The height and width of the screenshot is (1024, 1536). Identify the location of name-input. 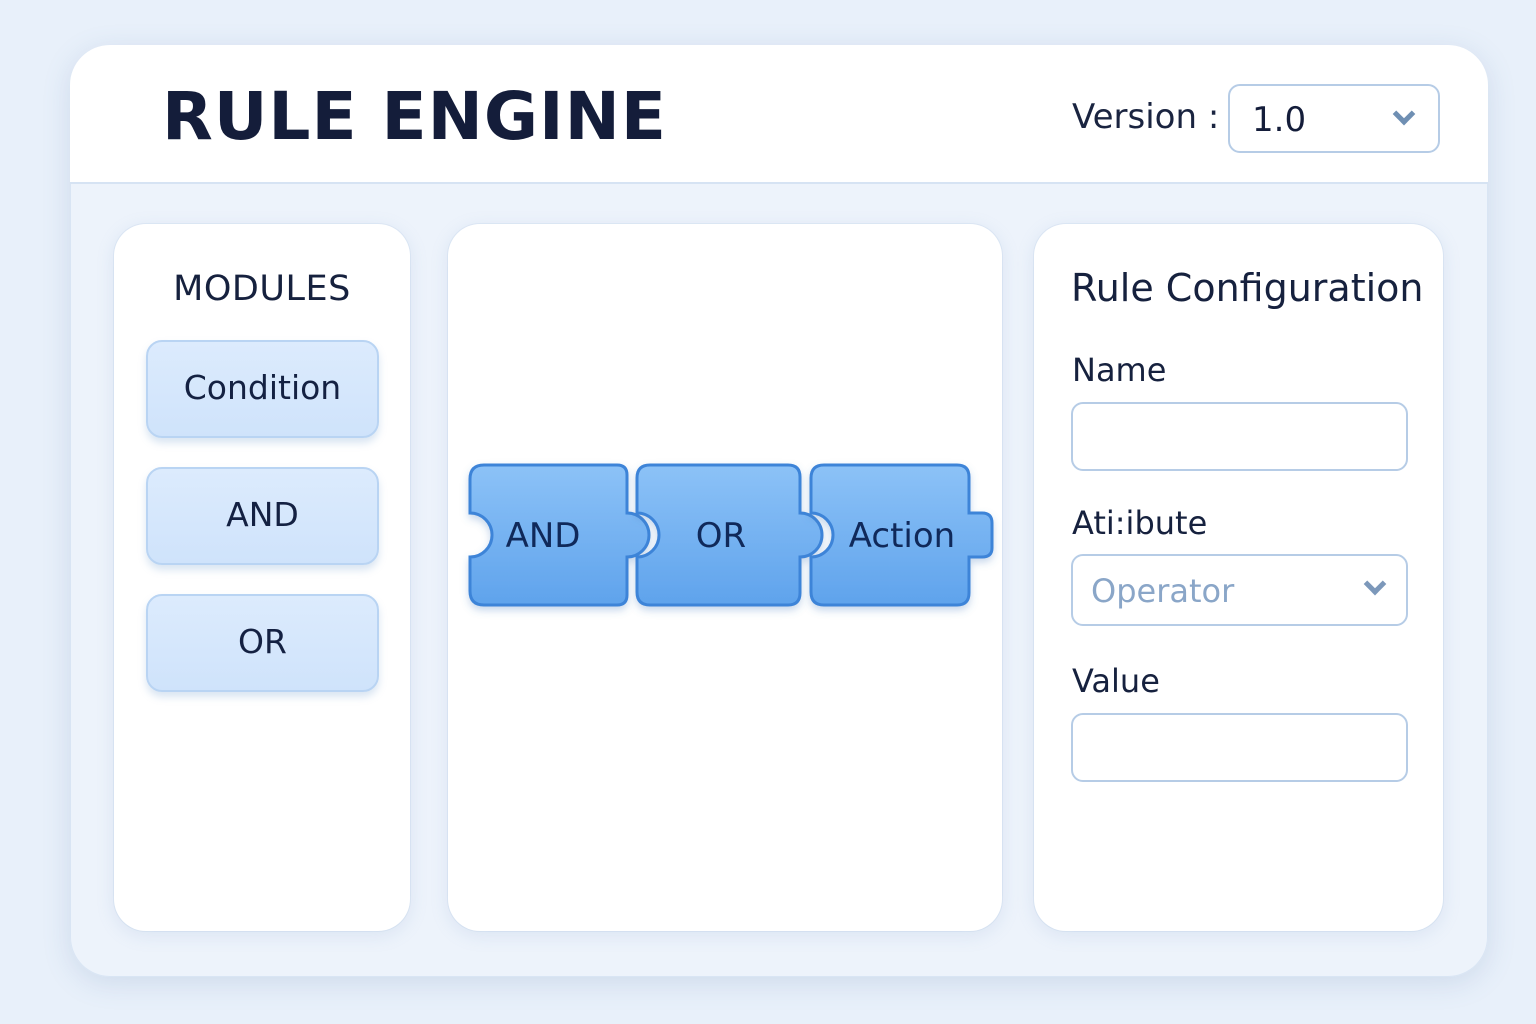
(1239, 436).